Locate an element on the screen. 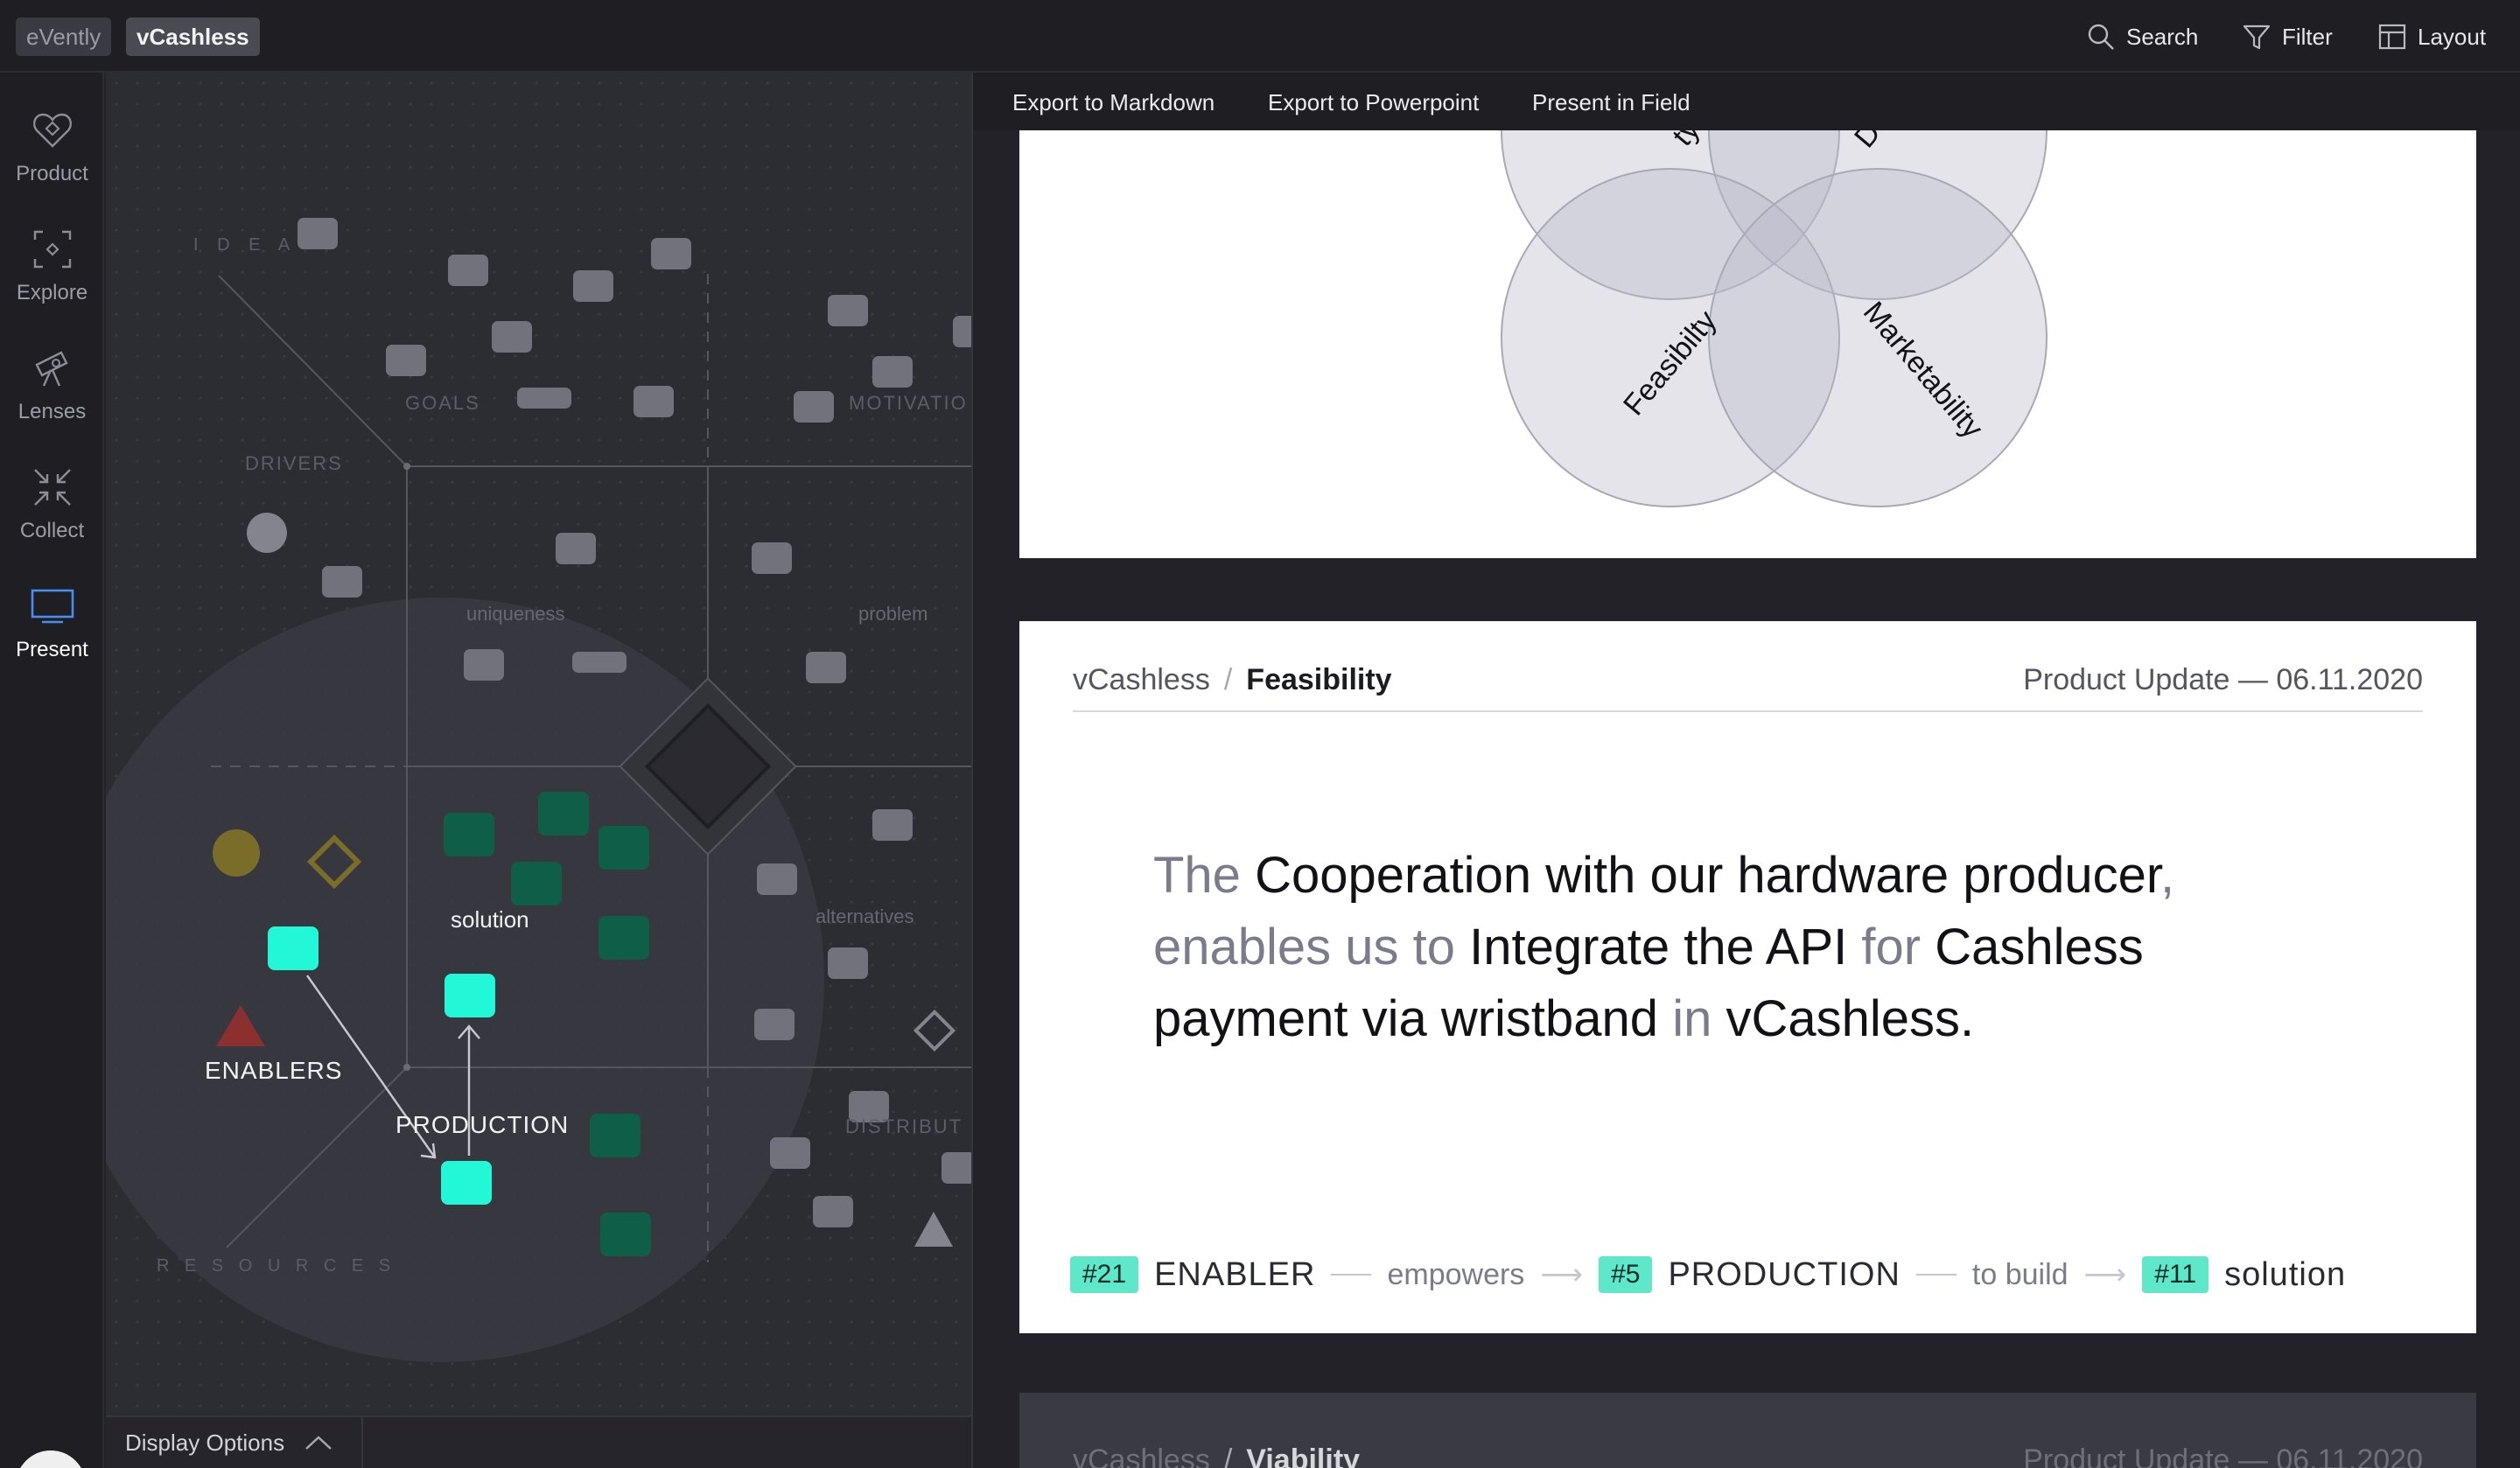 The height and width of the screenshot is (1468, 2520). focus-frame-icon is located at coordinates (52, 249).